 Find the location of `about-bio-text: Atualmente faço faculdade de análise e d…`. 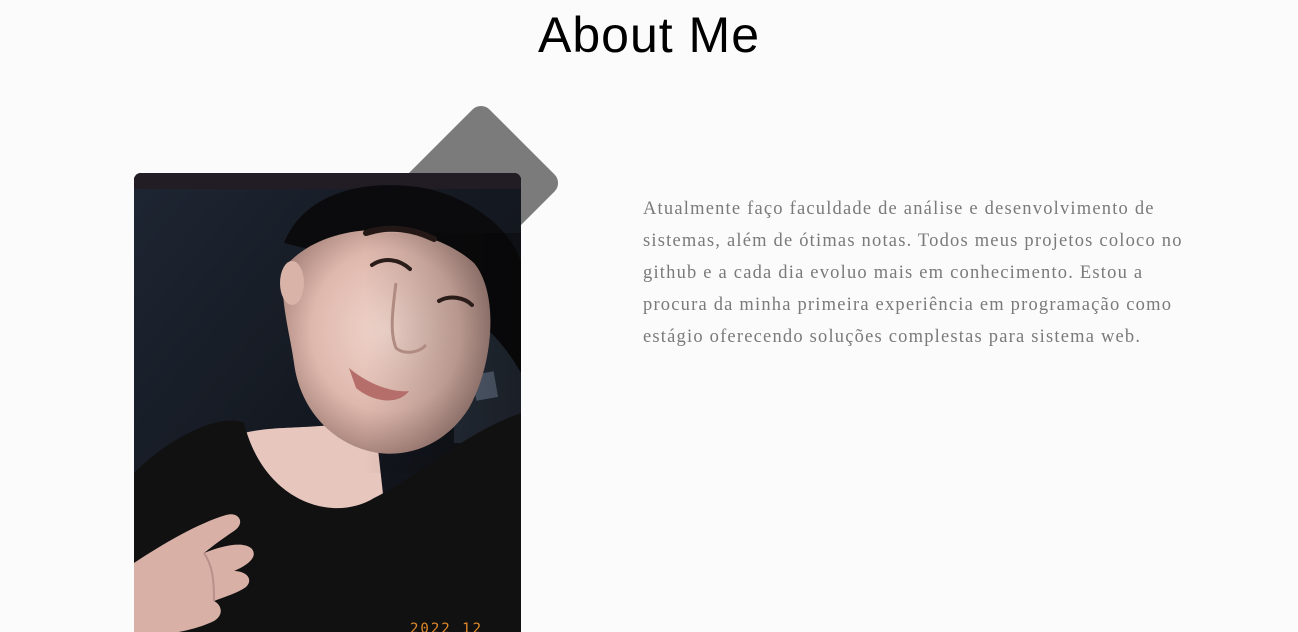

about-bio-text: Atualmente faço faculdade de análise e d… is located at coordinates (913, 273).